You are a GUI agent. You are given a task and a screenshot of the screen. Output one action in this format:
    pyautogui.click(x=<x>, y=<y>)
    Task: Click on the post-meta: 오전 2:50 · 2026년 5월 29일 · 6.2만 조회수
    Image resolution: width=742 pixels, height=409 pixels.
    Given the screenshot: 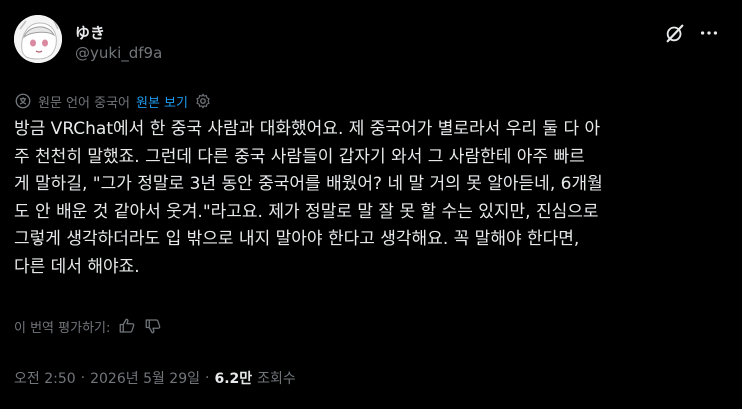 What is the action you would take?
    pyautogui.click(x=155, y=378)
    